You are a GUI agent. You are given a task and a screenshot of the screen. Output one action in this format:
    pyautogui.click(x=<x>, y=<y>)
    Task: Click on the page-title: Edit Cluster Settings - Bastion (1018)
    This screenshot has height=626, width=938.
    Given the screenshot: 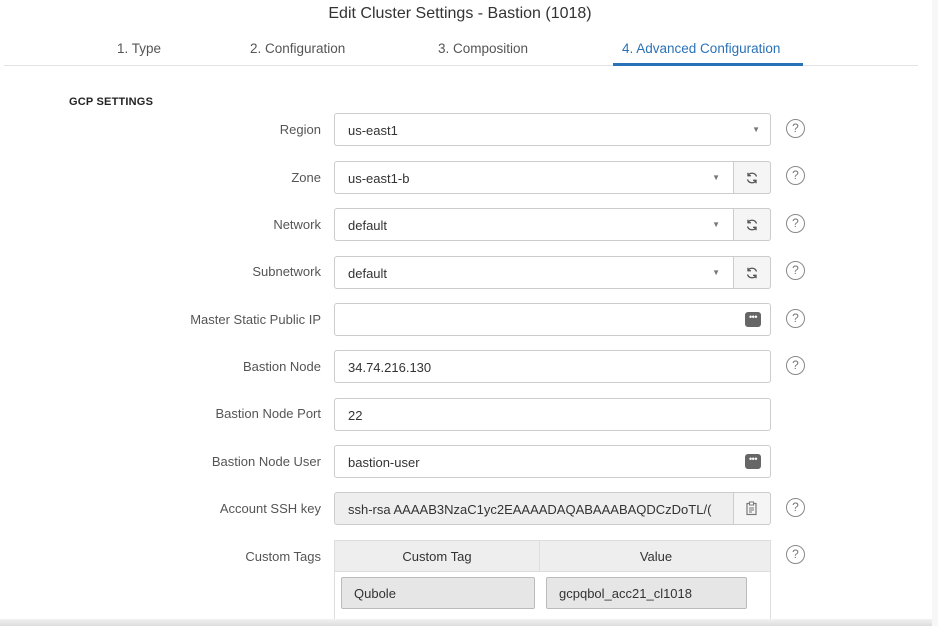 What is the action you would take?
    pyautogui.click(x=460, y=13)
    